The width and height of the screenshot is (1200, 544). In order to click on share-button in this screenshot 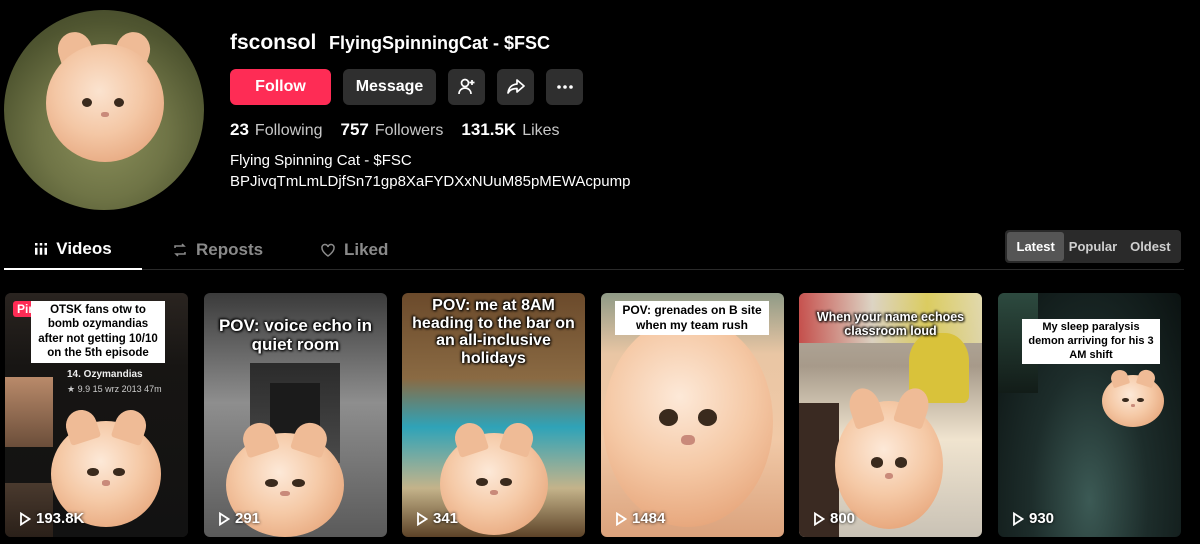, I will do `click(515, 87)`.